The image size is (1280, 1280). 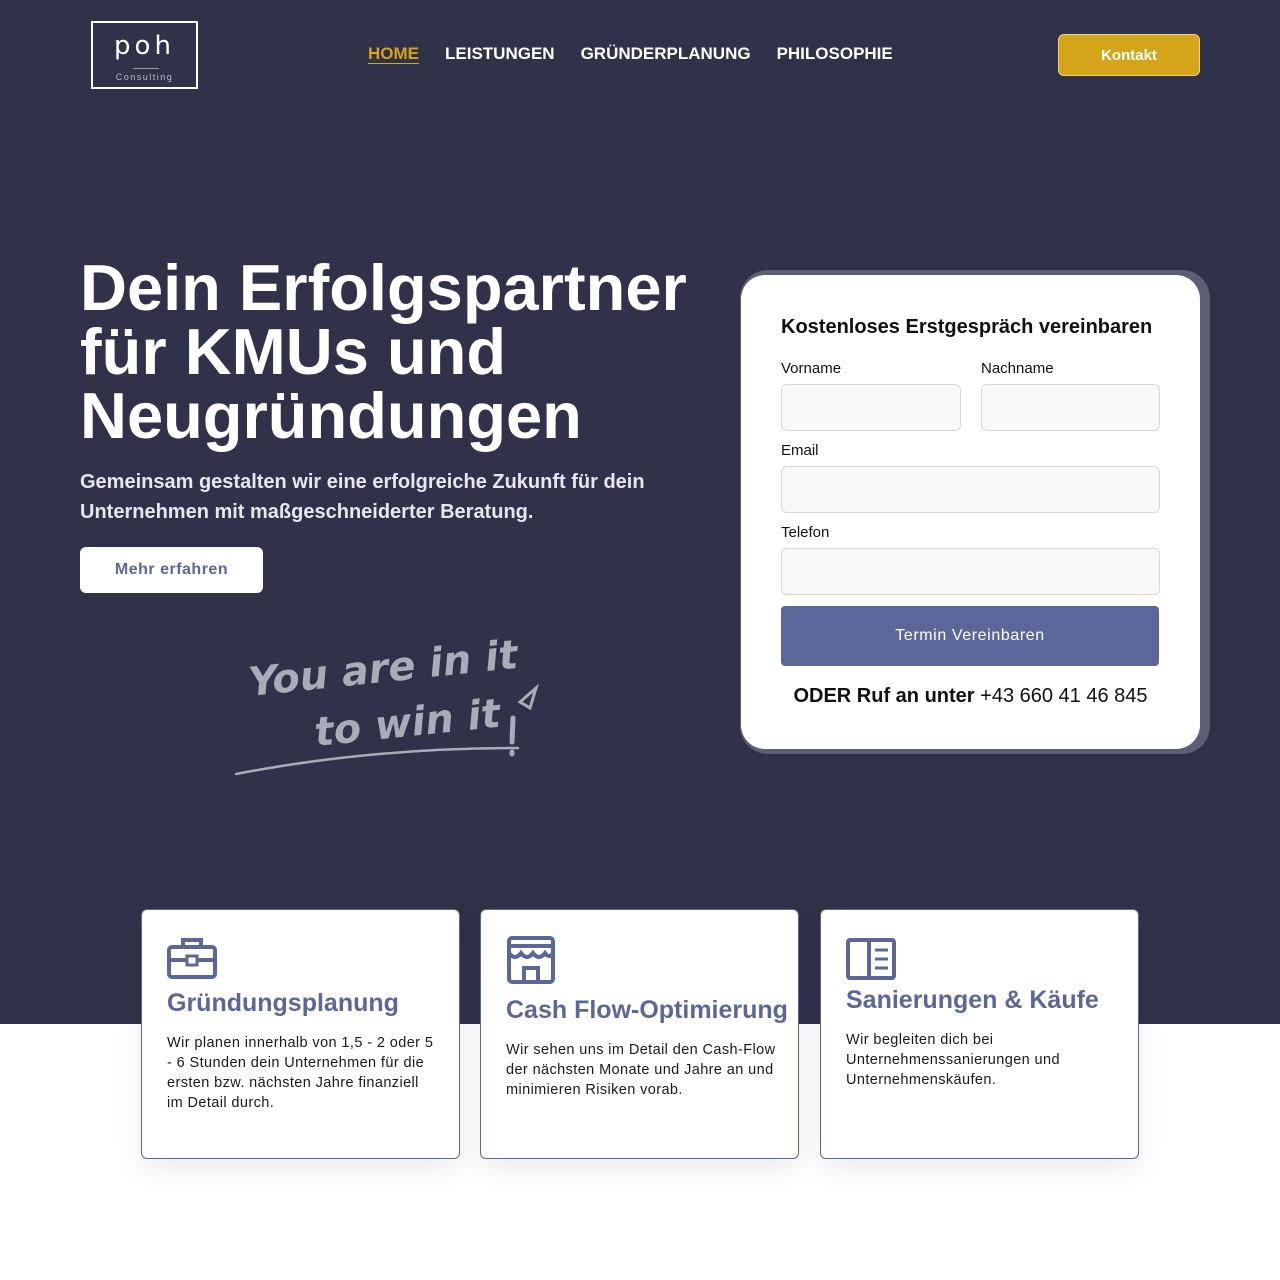 What do you see at coordinates (408, 723) in the screenshot?
I see `handwriting-line: to win it` at bounding box center [408, 723].